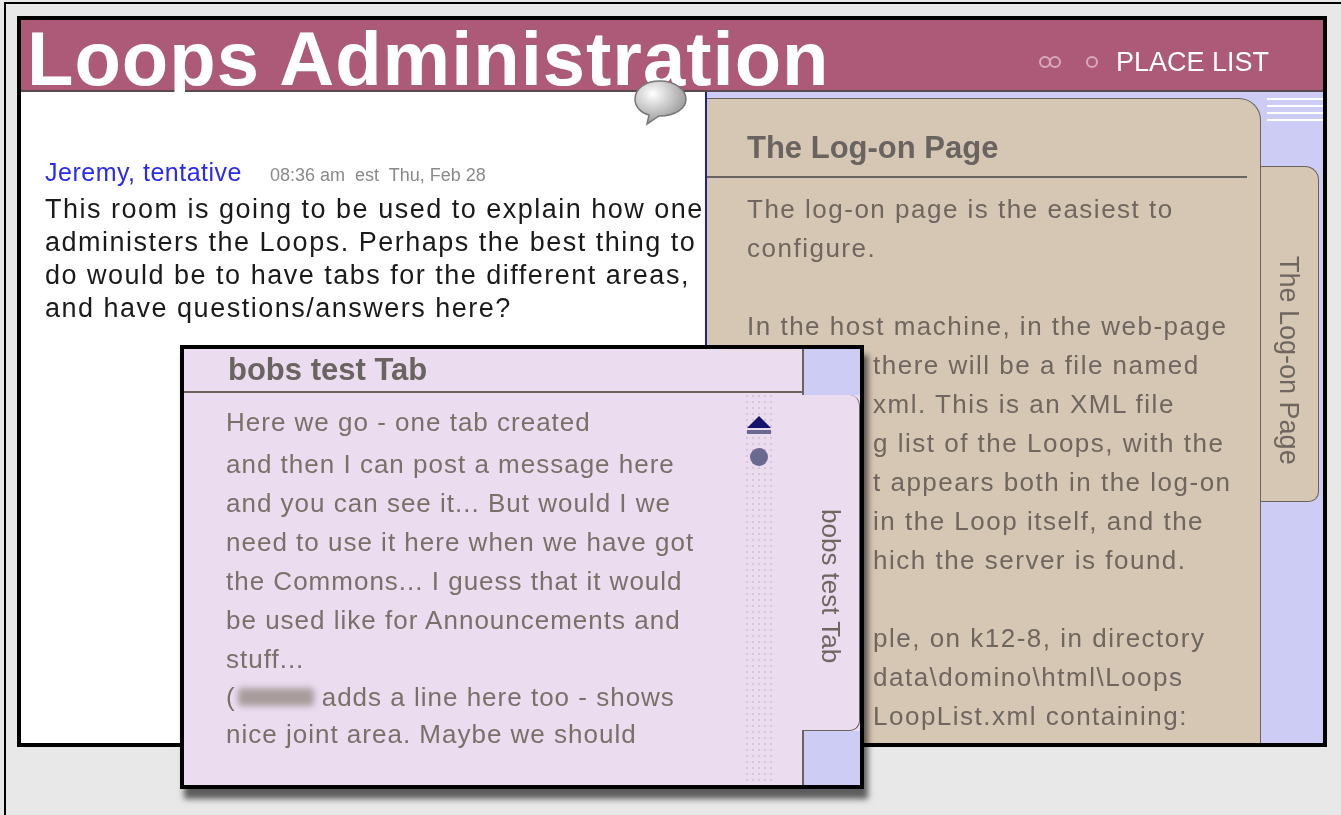  What do you see at coordinates (493, 371) in the screenshot?
I see `panel-title: bobs test Tab` at bounding box center [493, 371].